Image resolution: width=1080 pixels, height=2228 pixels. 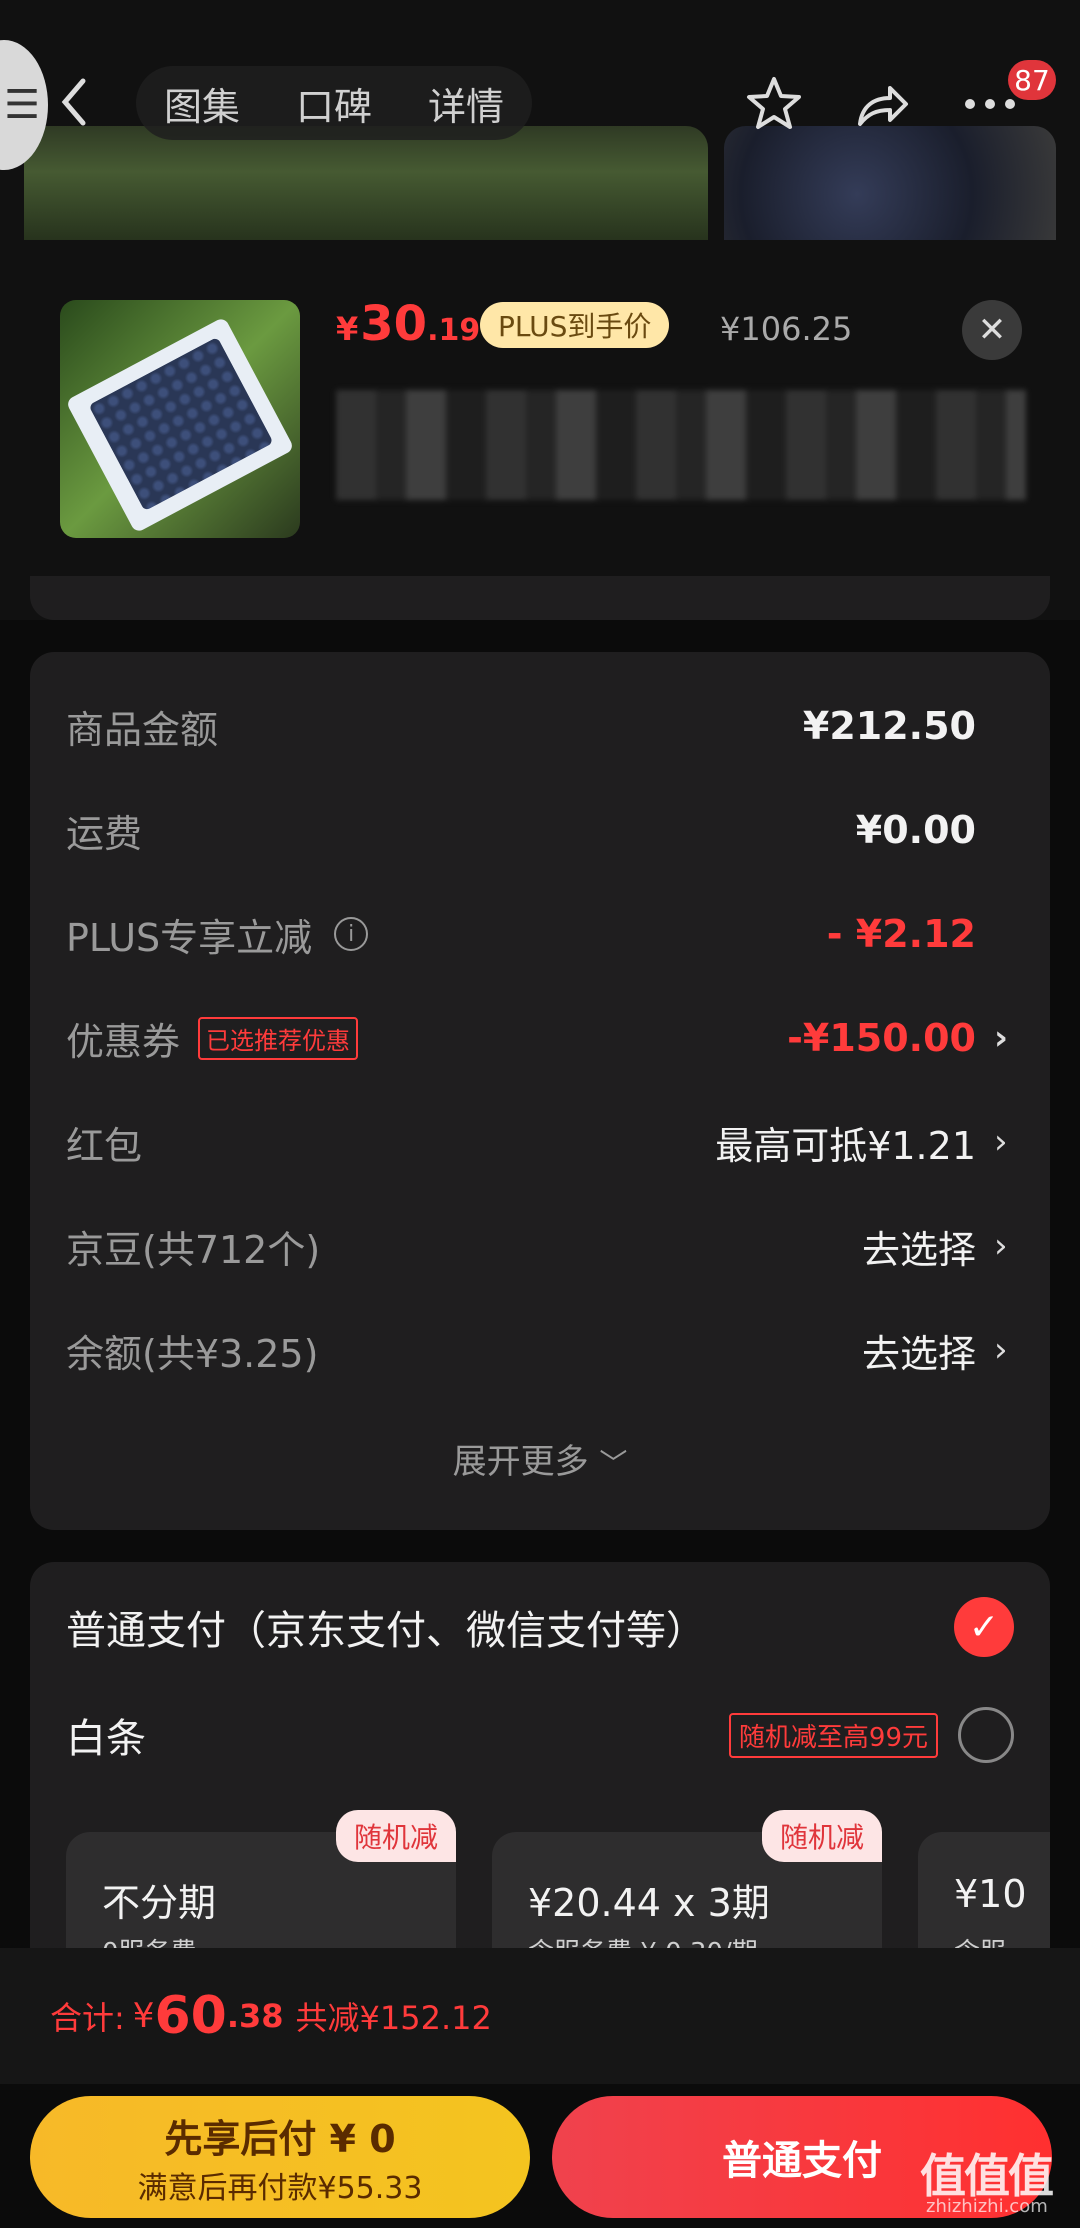 I want to click on goods-amount-value: ¥212.50, so click(x=889, y=726).